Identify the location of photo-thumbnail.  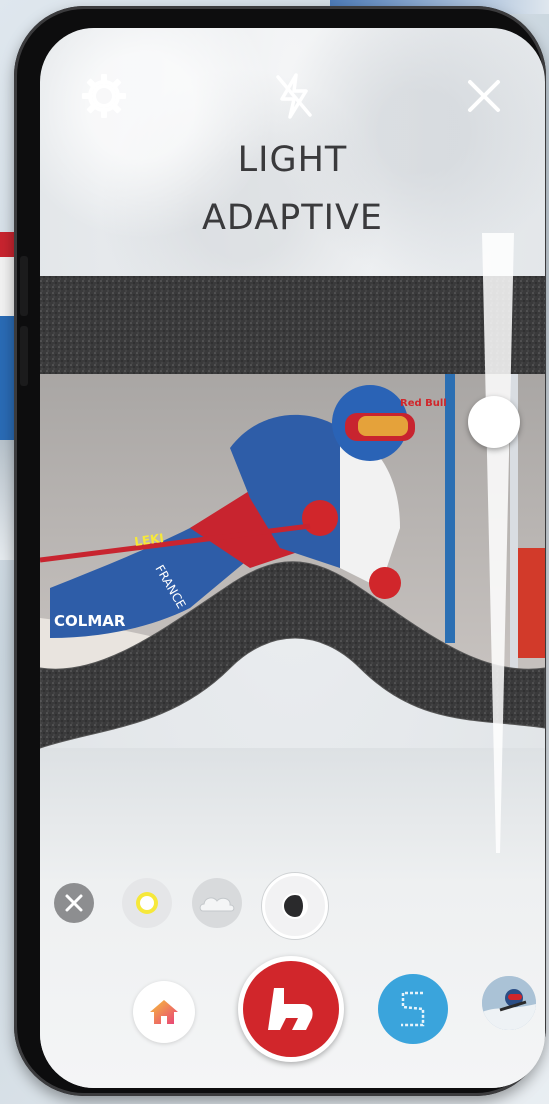
(509, 1003).